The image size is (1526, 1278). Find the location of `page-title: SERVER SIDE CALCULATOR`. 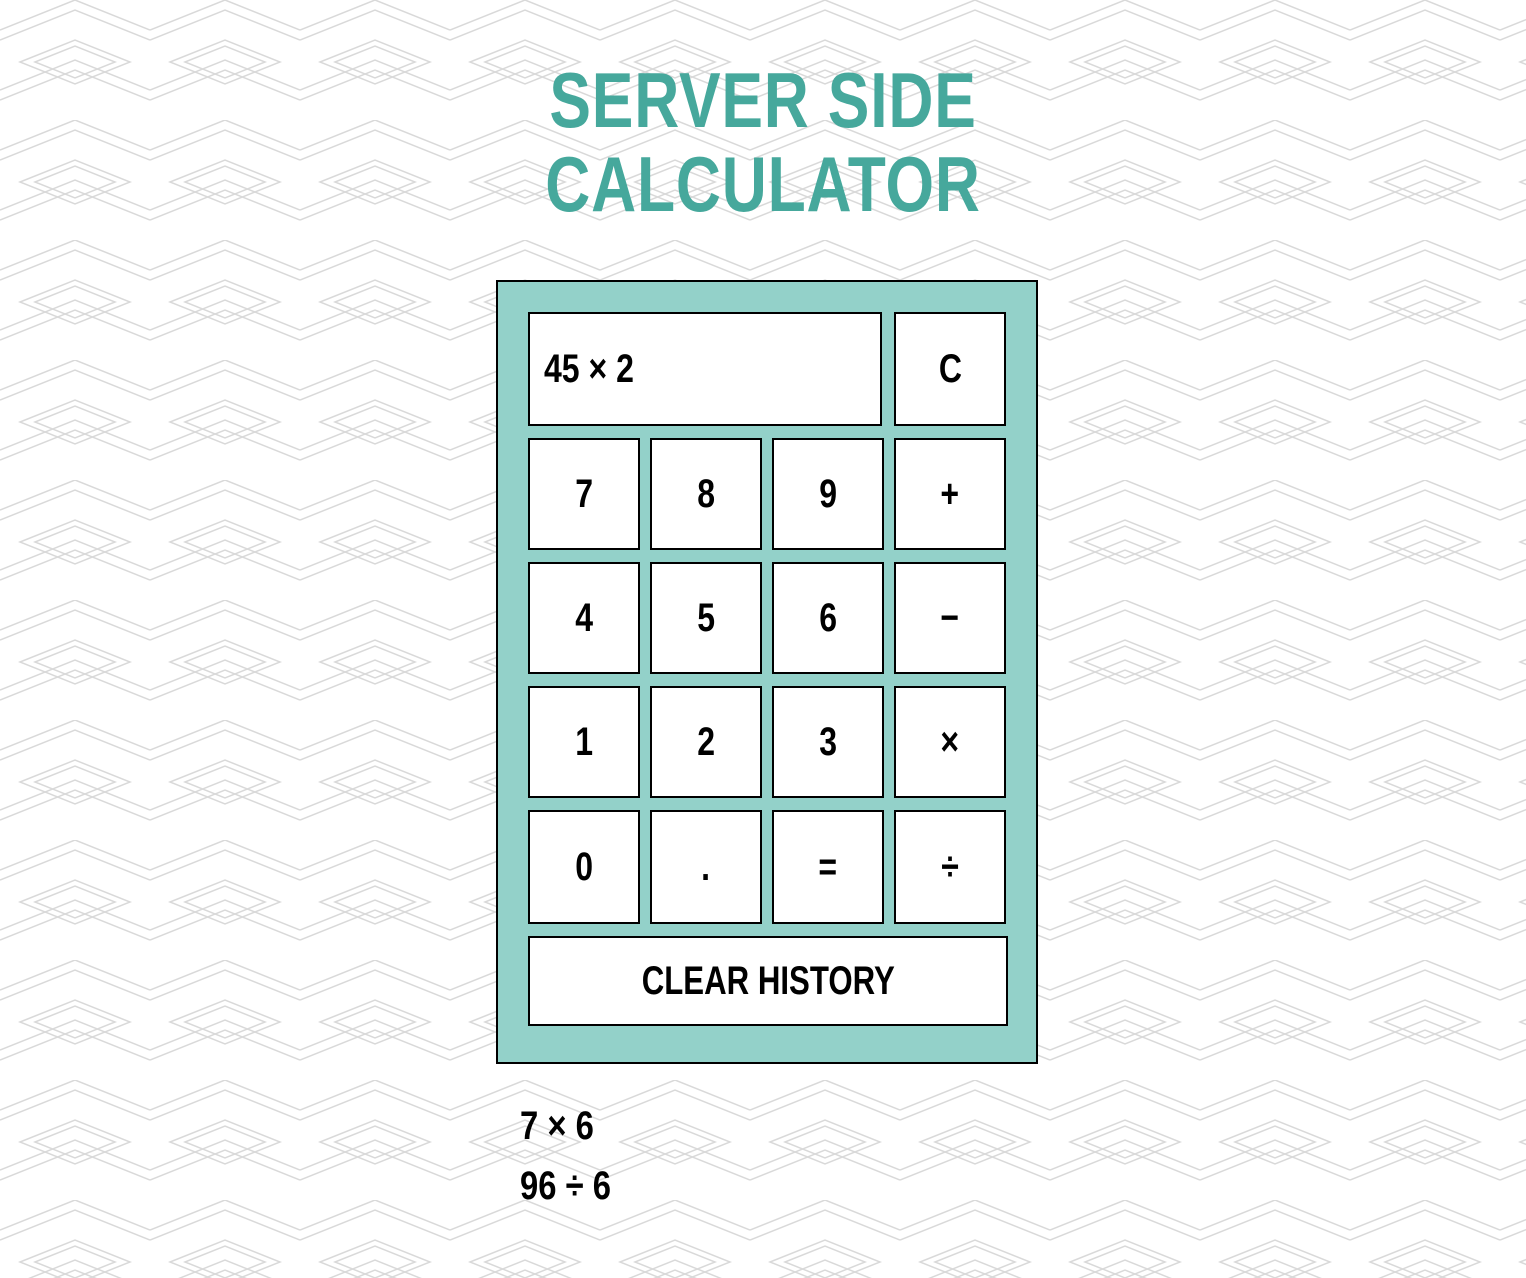

page-title: SERVER SIDE CALCULATOR is located at coordinates (763, 142).